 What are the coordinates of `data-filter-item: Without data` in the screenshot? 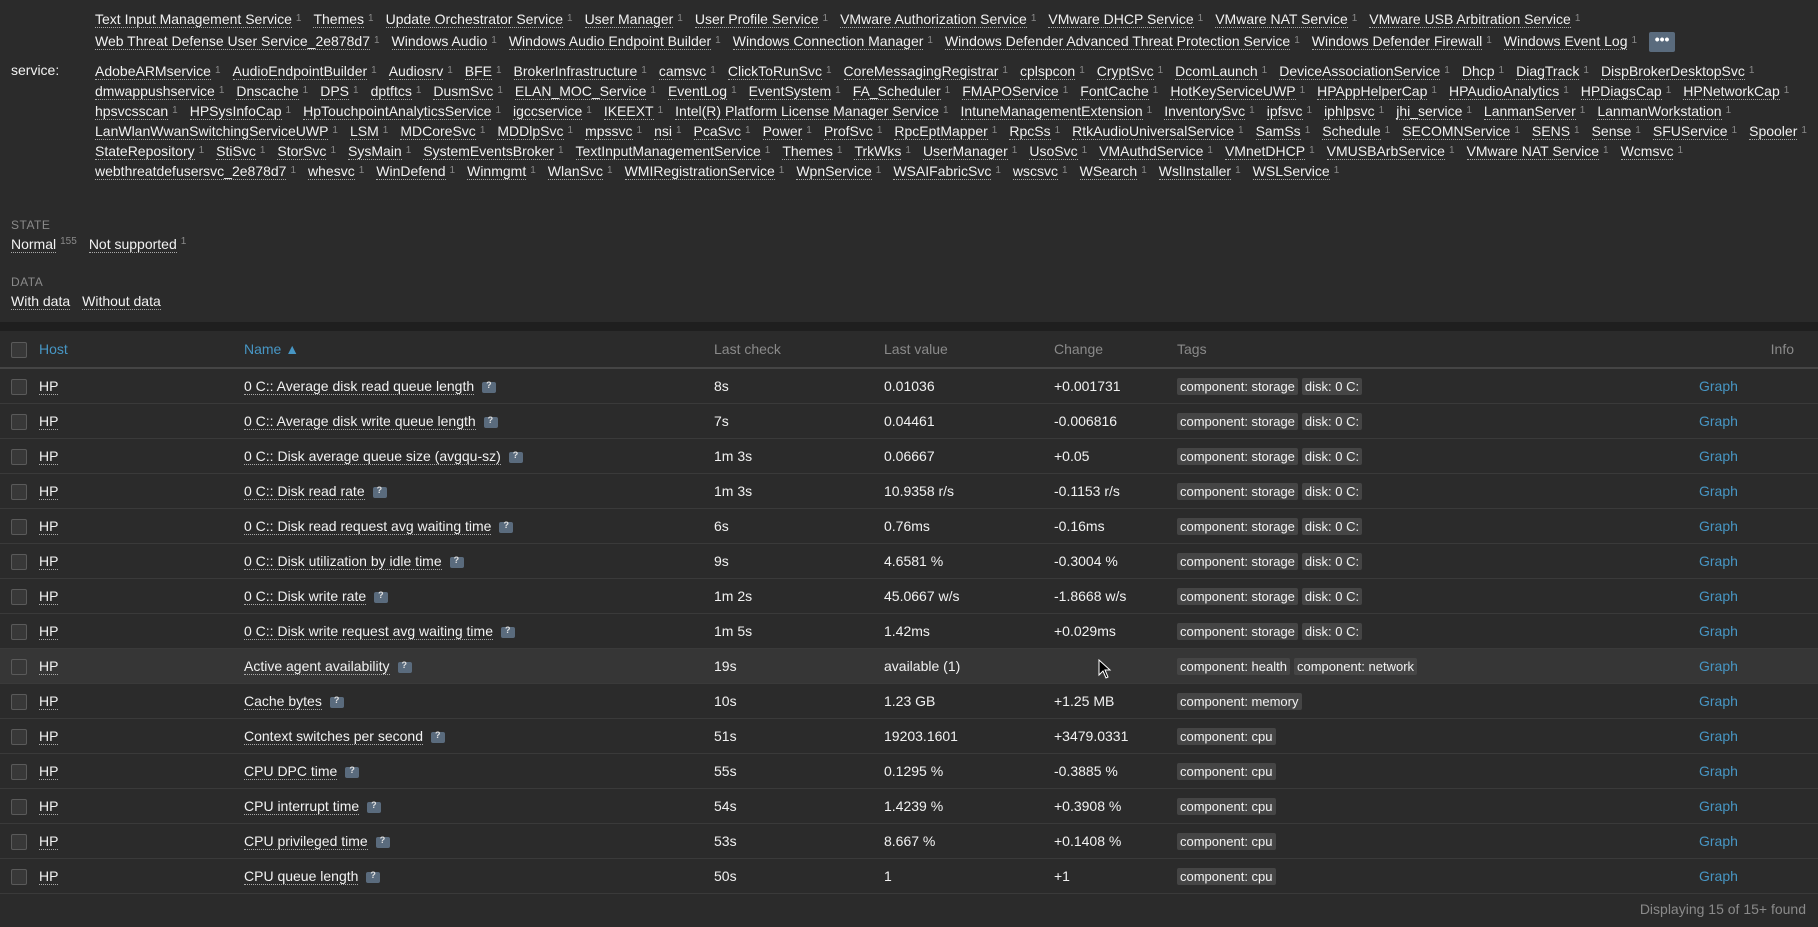 It's located at (121, 301).